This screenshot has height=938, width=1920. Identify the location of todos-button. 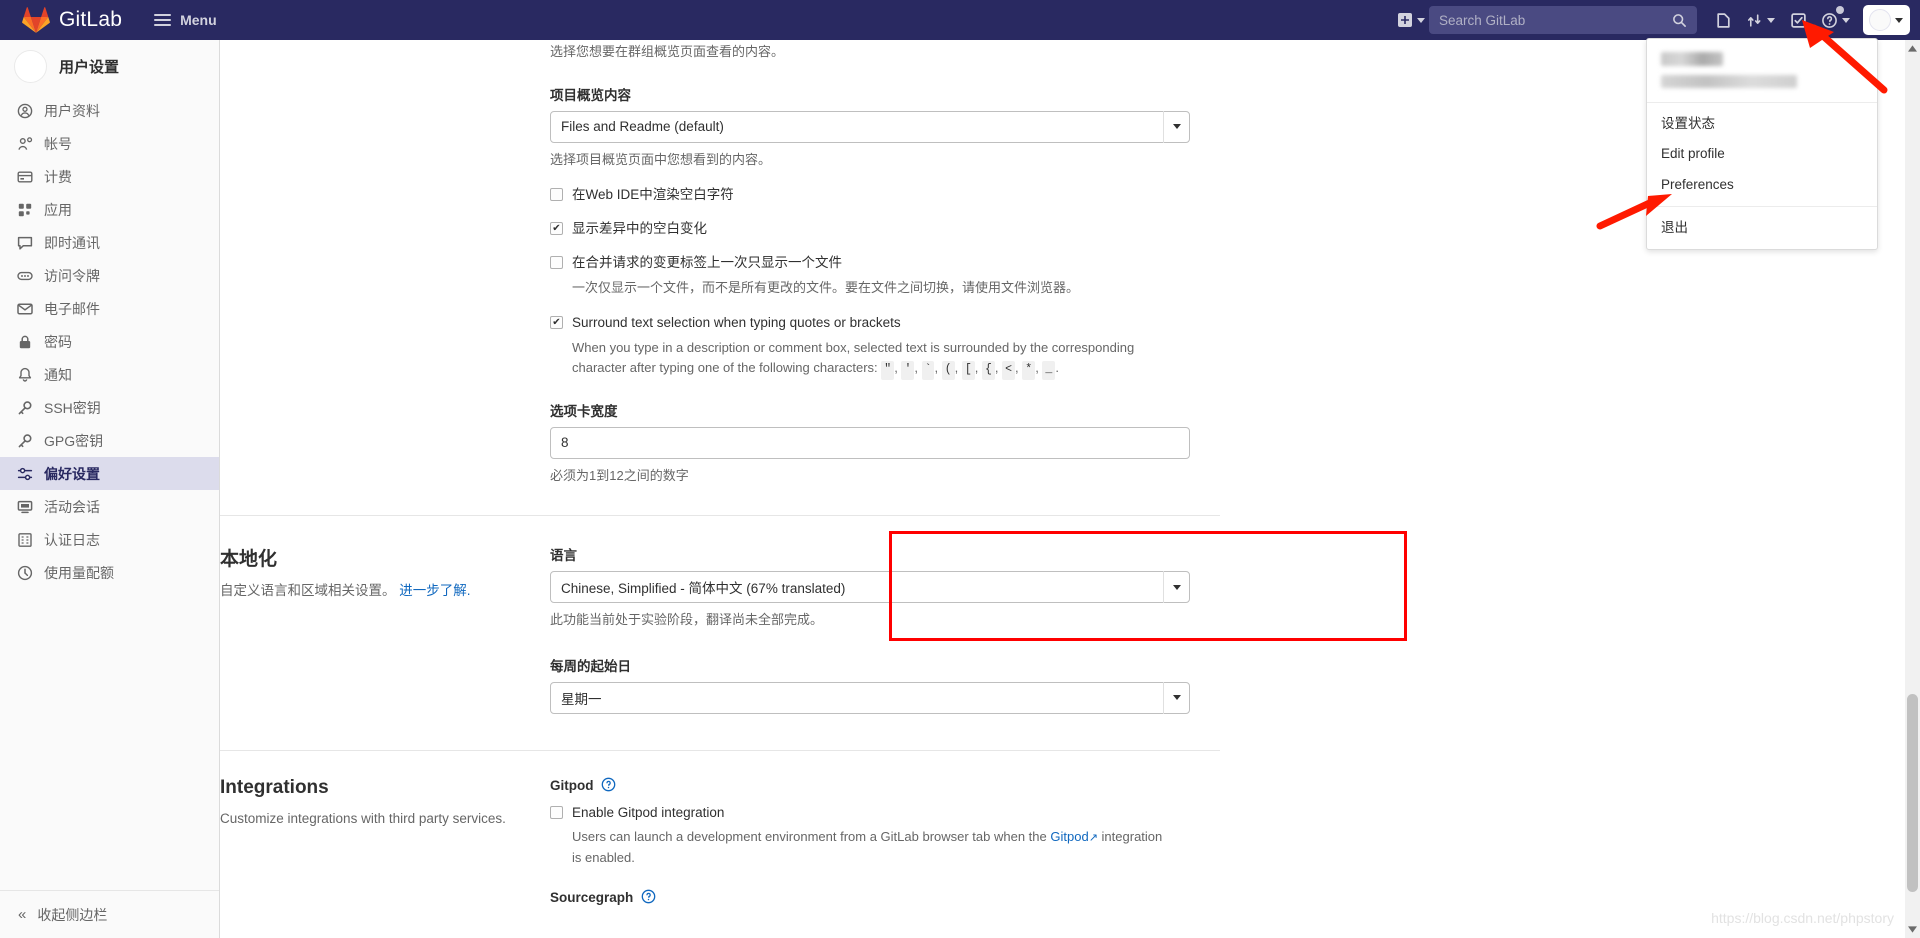
(1798, 20).